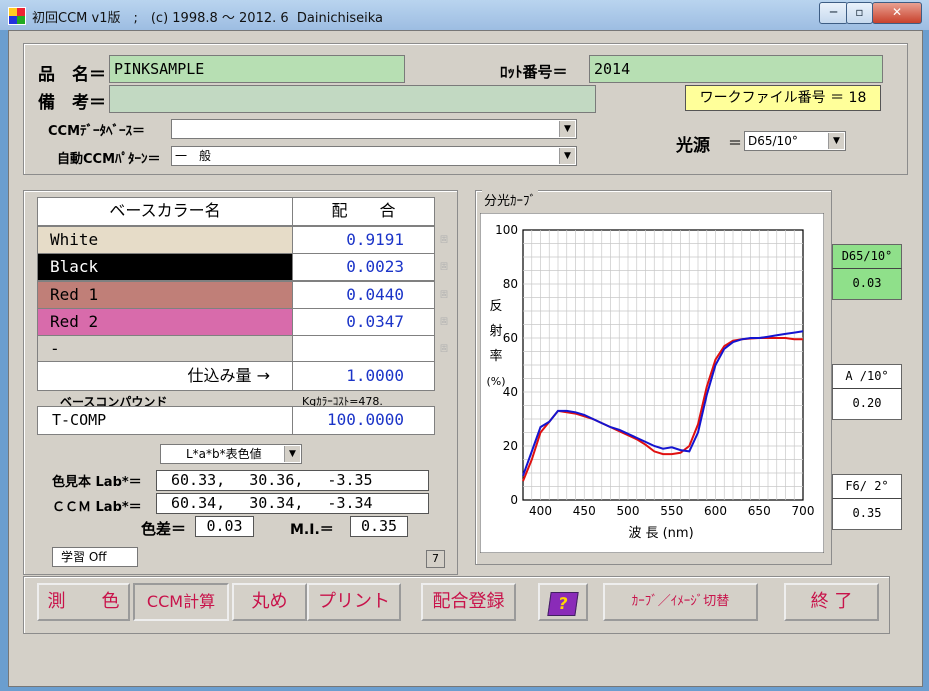 The width and height of the screenshot is (929, 691). What do you see at coordinates (773, 141) in the screenshot?
I see `light-source-value: D65/10°` at bounding box center [773, 141].